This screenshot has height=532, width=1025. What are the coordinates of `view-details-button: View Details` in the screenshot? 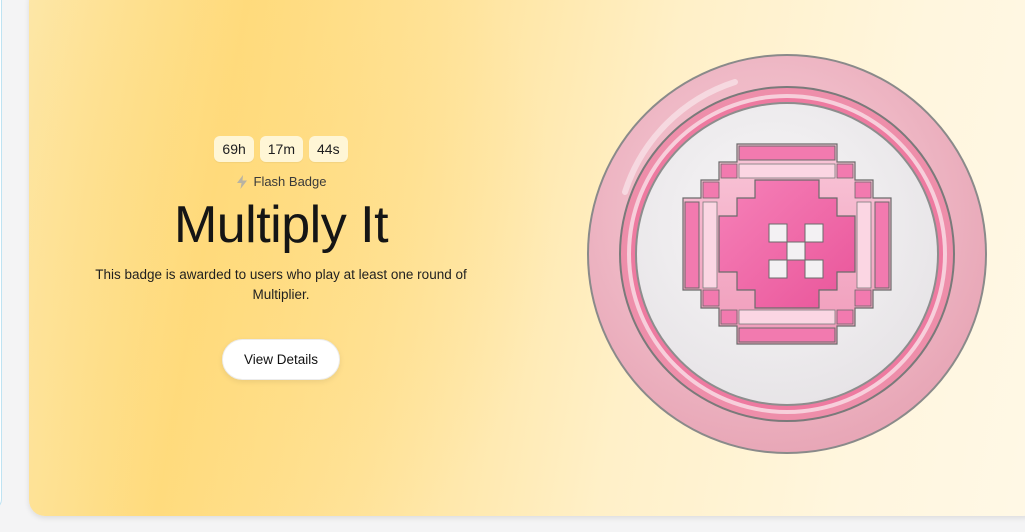 It's located at (281, 359).